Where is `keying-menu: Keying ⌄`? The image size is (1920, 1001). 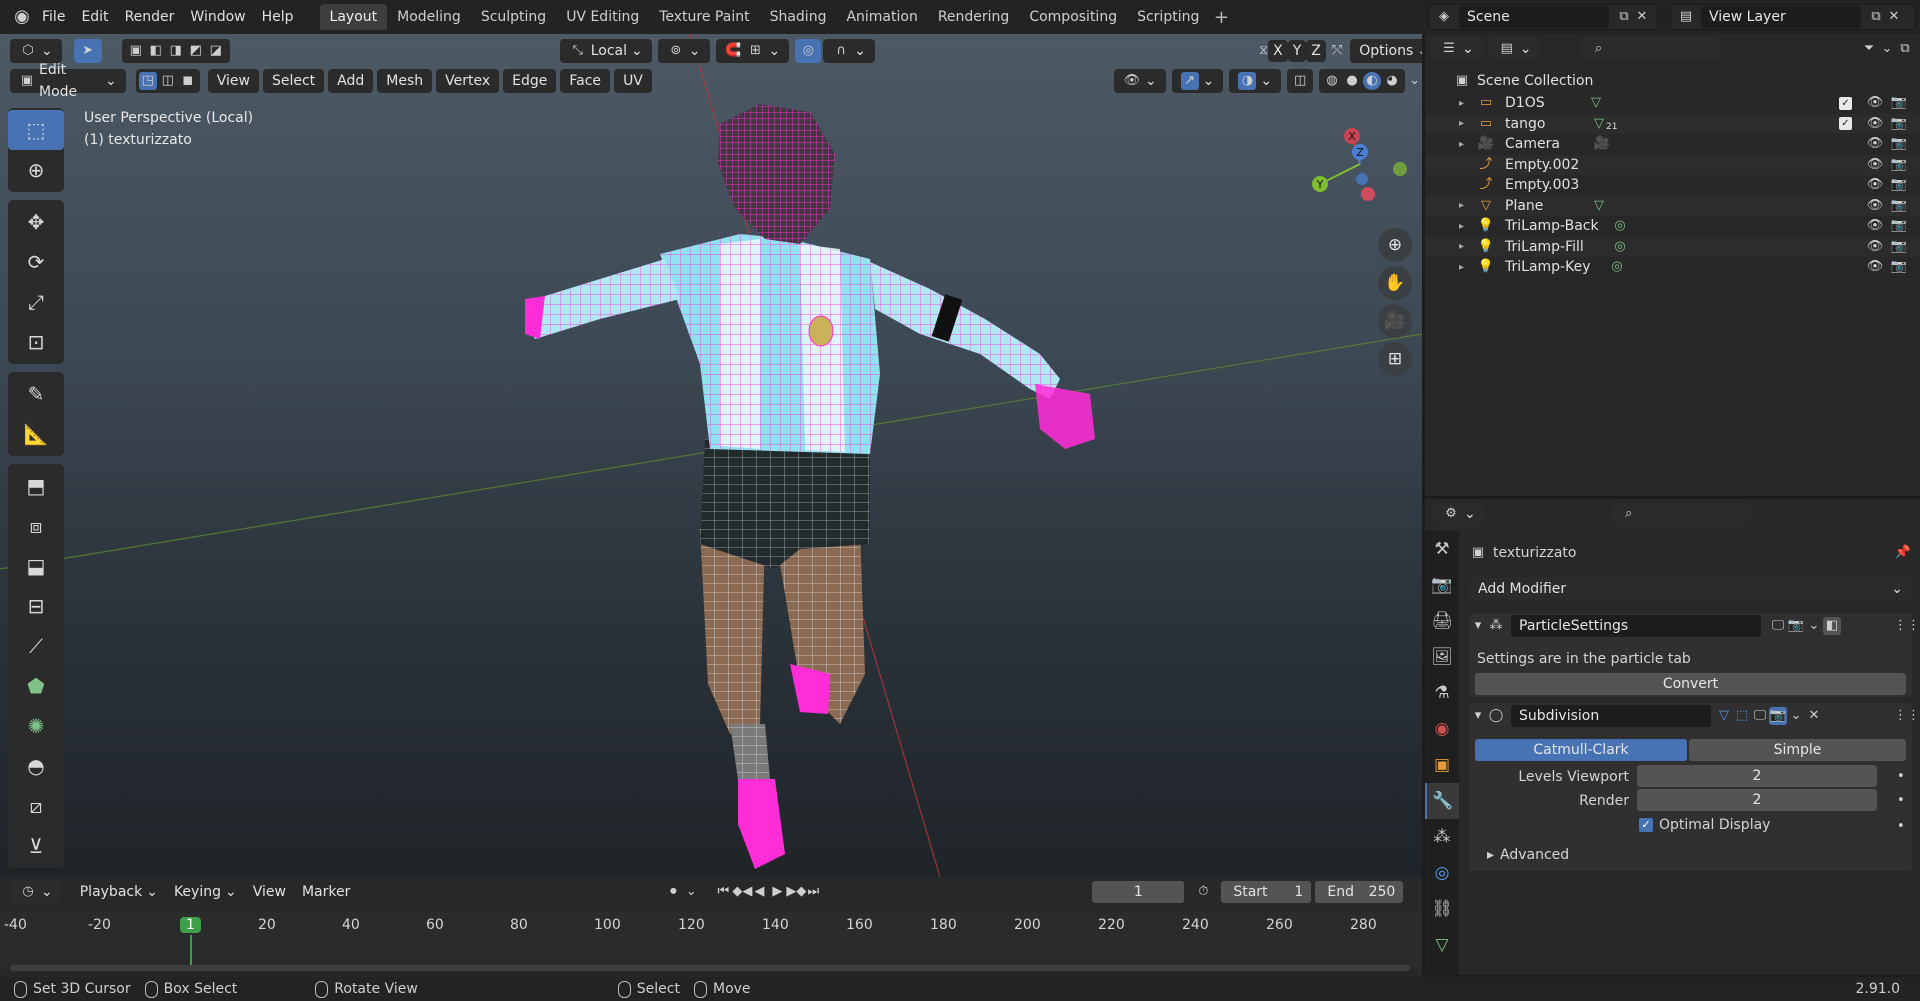 keying-menu: Keying ⌄ is located at coordinates (205, 892).